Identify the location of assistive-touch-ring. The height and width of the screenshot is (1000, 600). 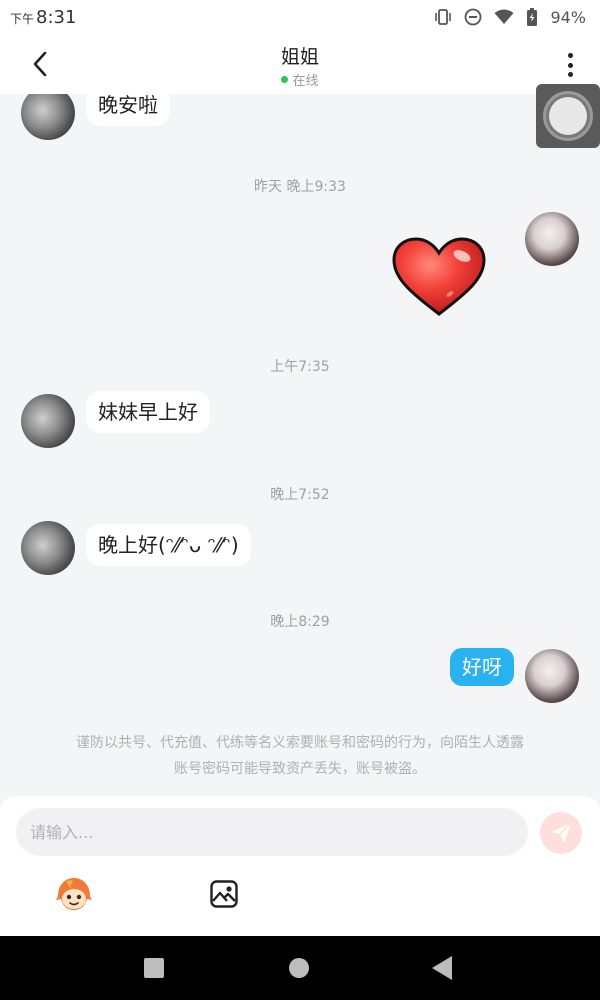
(568, 116).